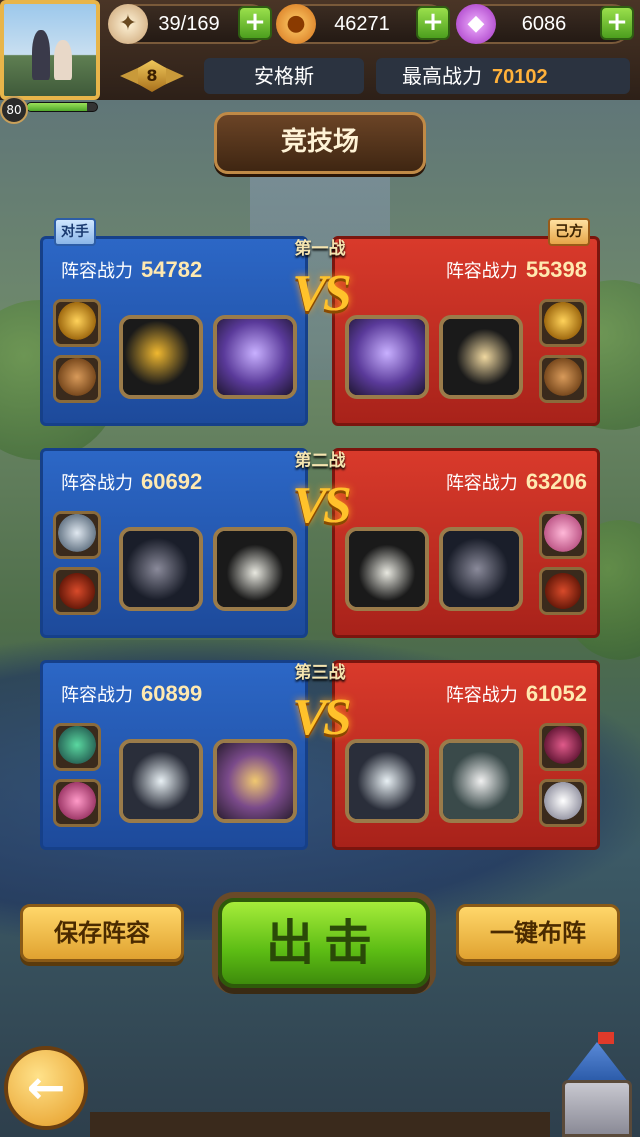 The image size is (640, 1137). Describe the element at coordinates (597, 1084) in the screenshot. I see `castle-icon` at that location.